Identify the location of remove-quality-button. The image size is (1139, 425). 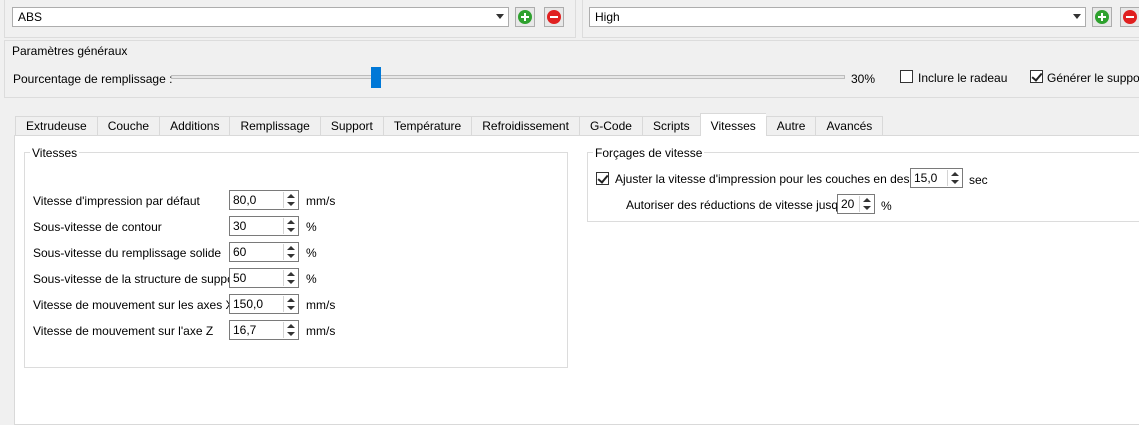
(1129, 17).